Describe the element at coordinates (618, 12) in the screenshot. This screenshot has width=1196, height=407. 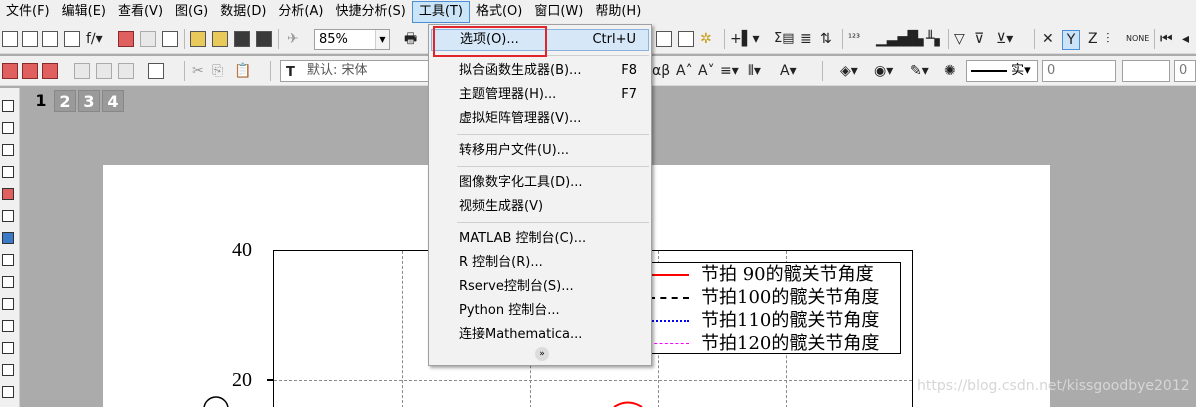
I see `menu-help: 帮助(H)` at that location.